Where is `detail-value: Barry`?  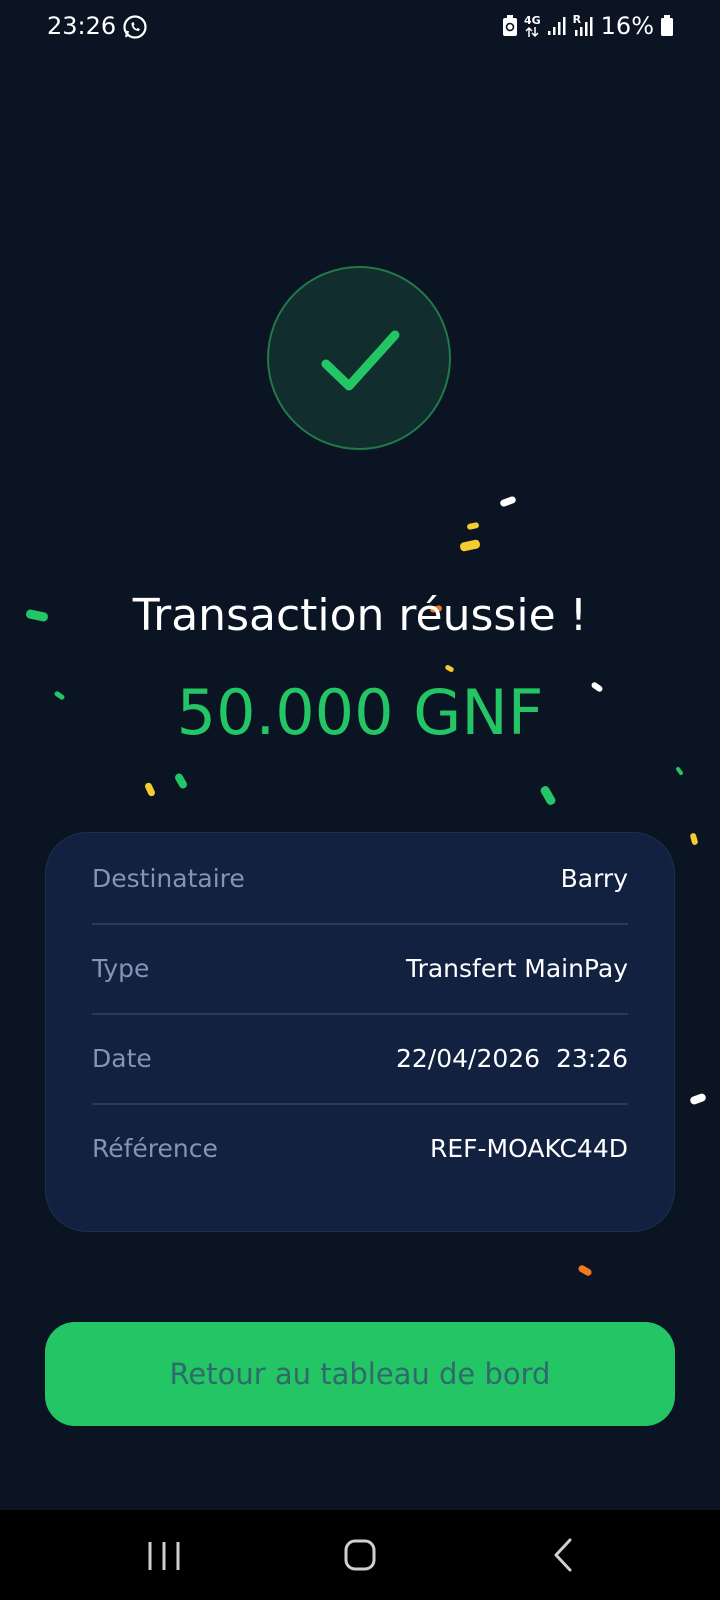
detail-value: Barry is located at coordinates (594, 878).